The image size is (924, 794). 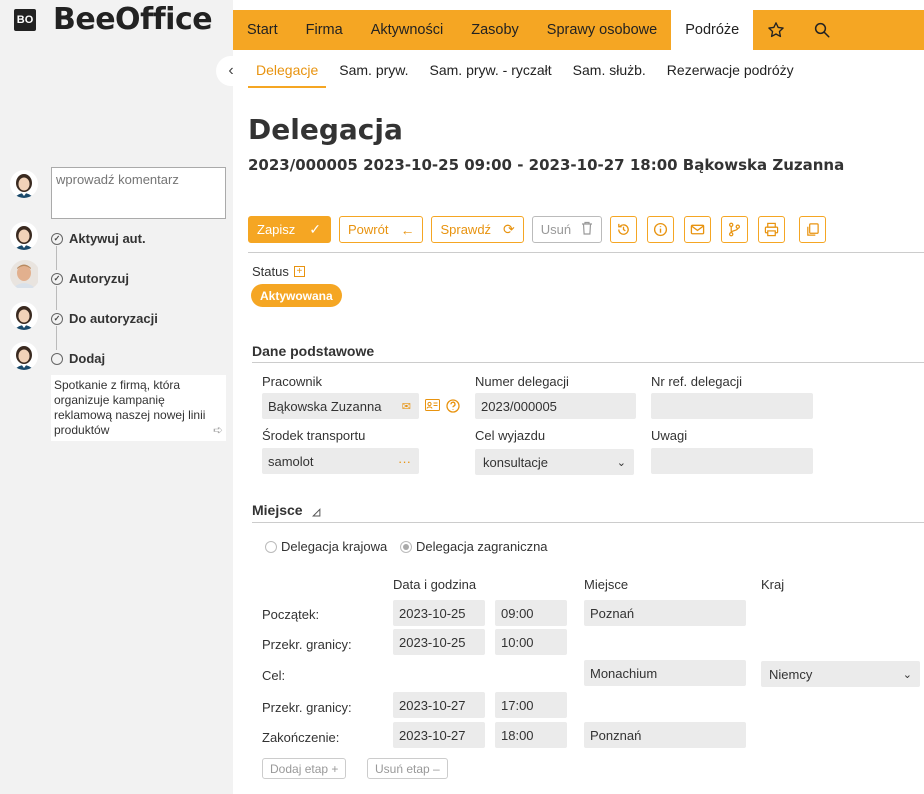 What do you see at coordinates (313, 351) in the screenshot?
I see `section-heading-basic: Dane podstawowe` at bounding box center [313, 351].